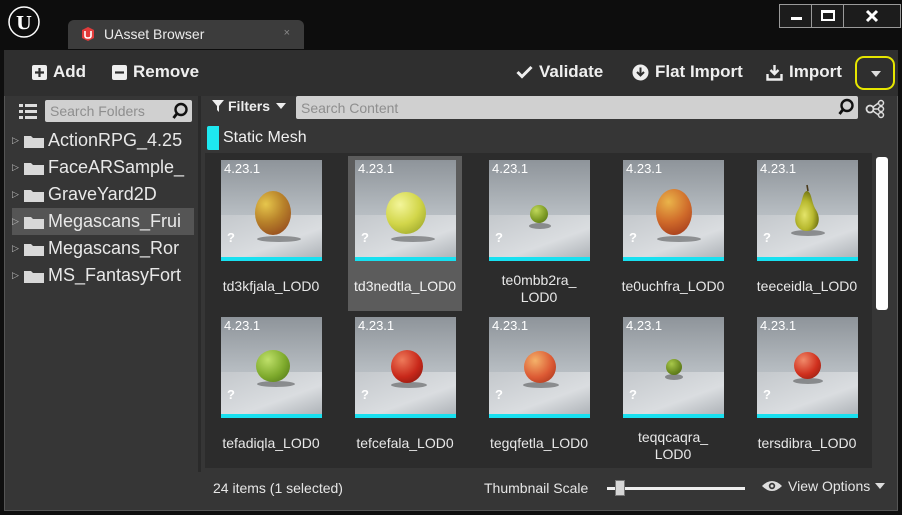  Describe the element at coordinates (265, 137) in the screenshot. I see `filter-label: Static Mesh` at that location.